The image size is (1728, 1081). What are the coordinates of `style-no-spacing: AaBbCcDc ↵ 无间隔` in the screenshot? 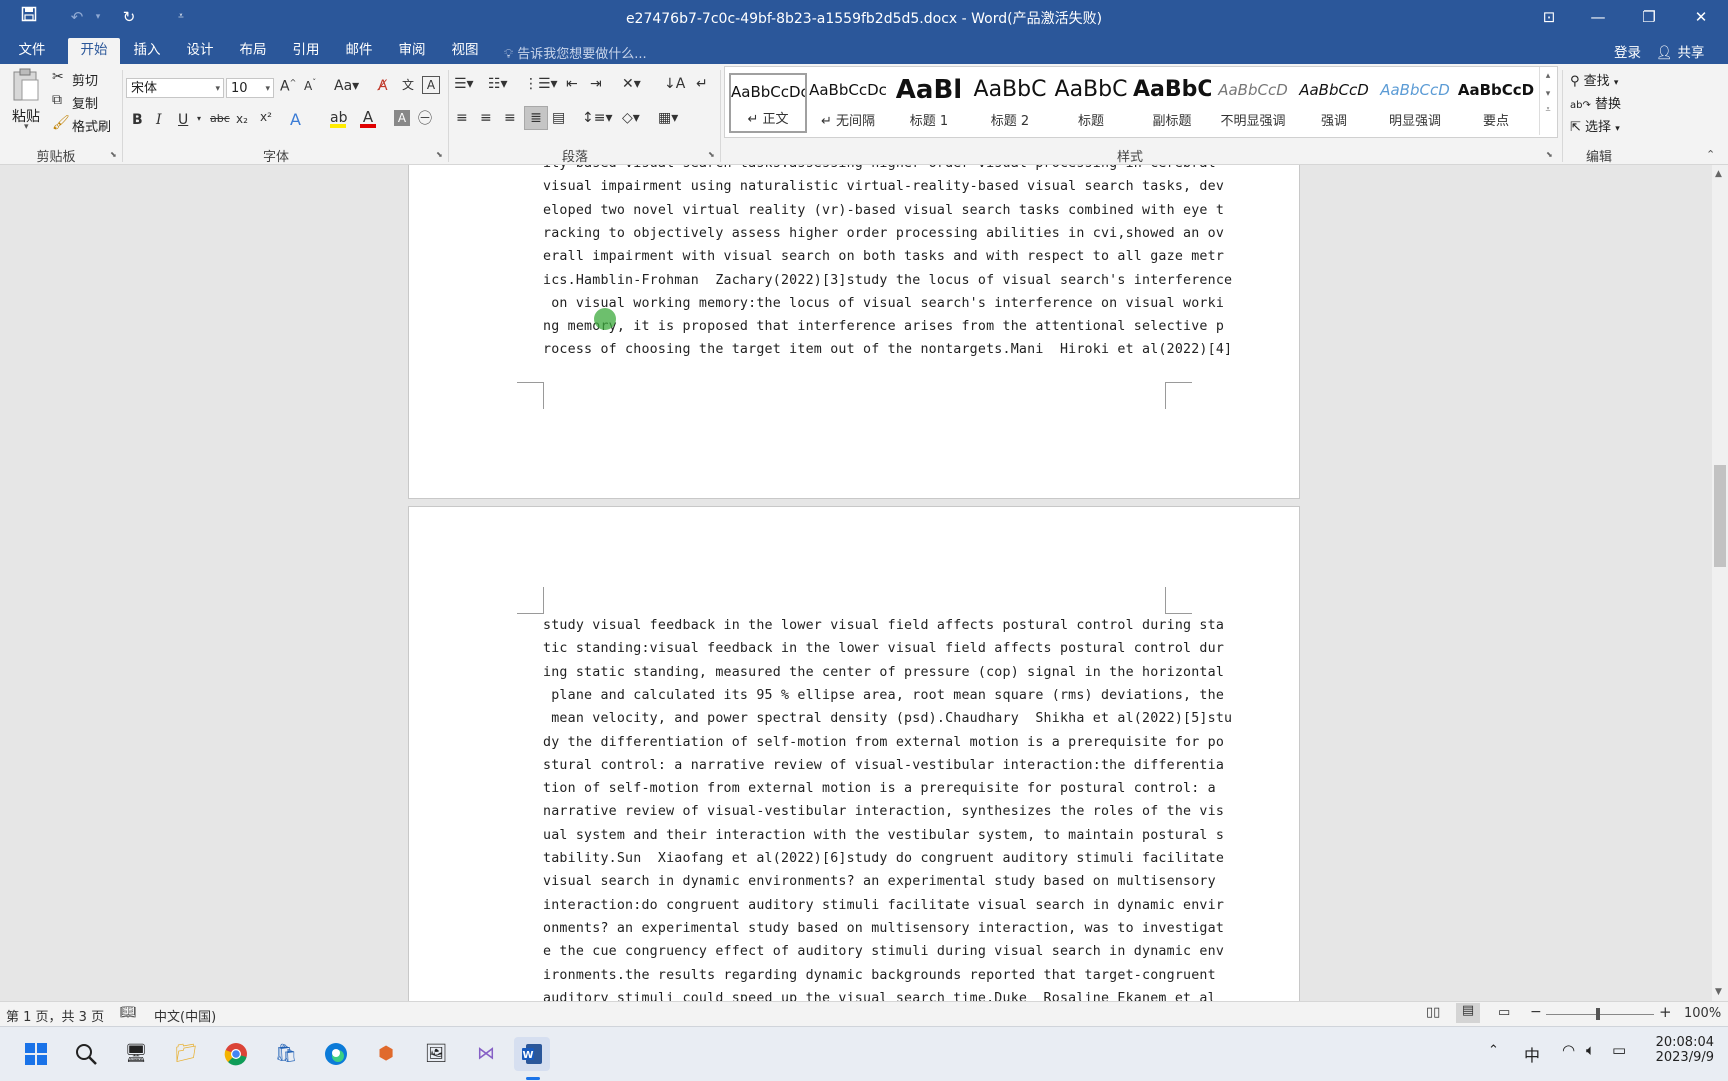 It's located at (848, 103).